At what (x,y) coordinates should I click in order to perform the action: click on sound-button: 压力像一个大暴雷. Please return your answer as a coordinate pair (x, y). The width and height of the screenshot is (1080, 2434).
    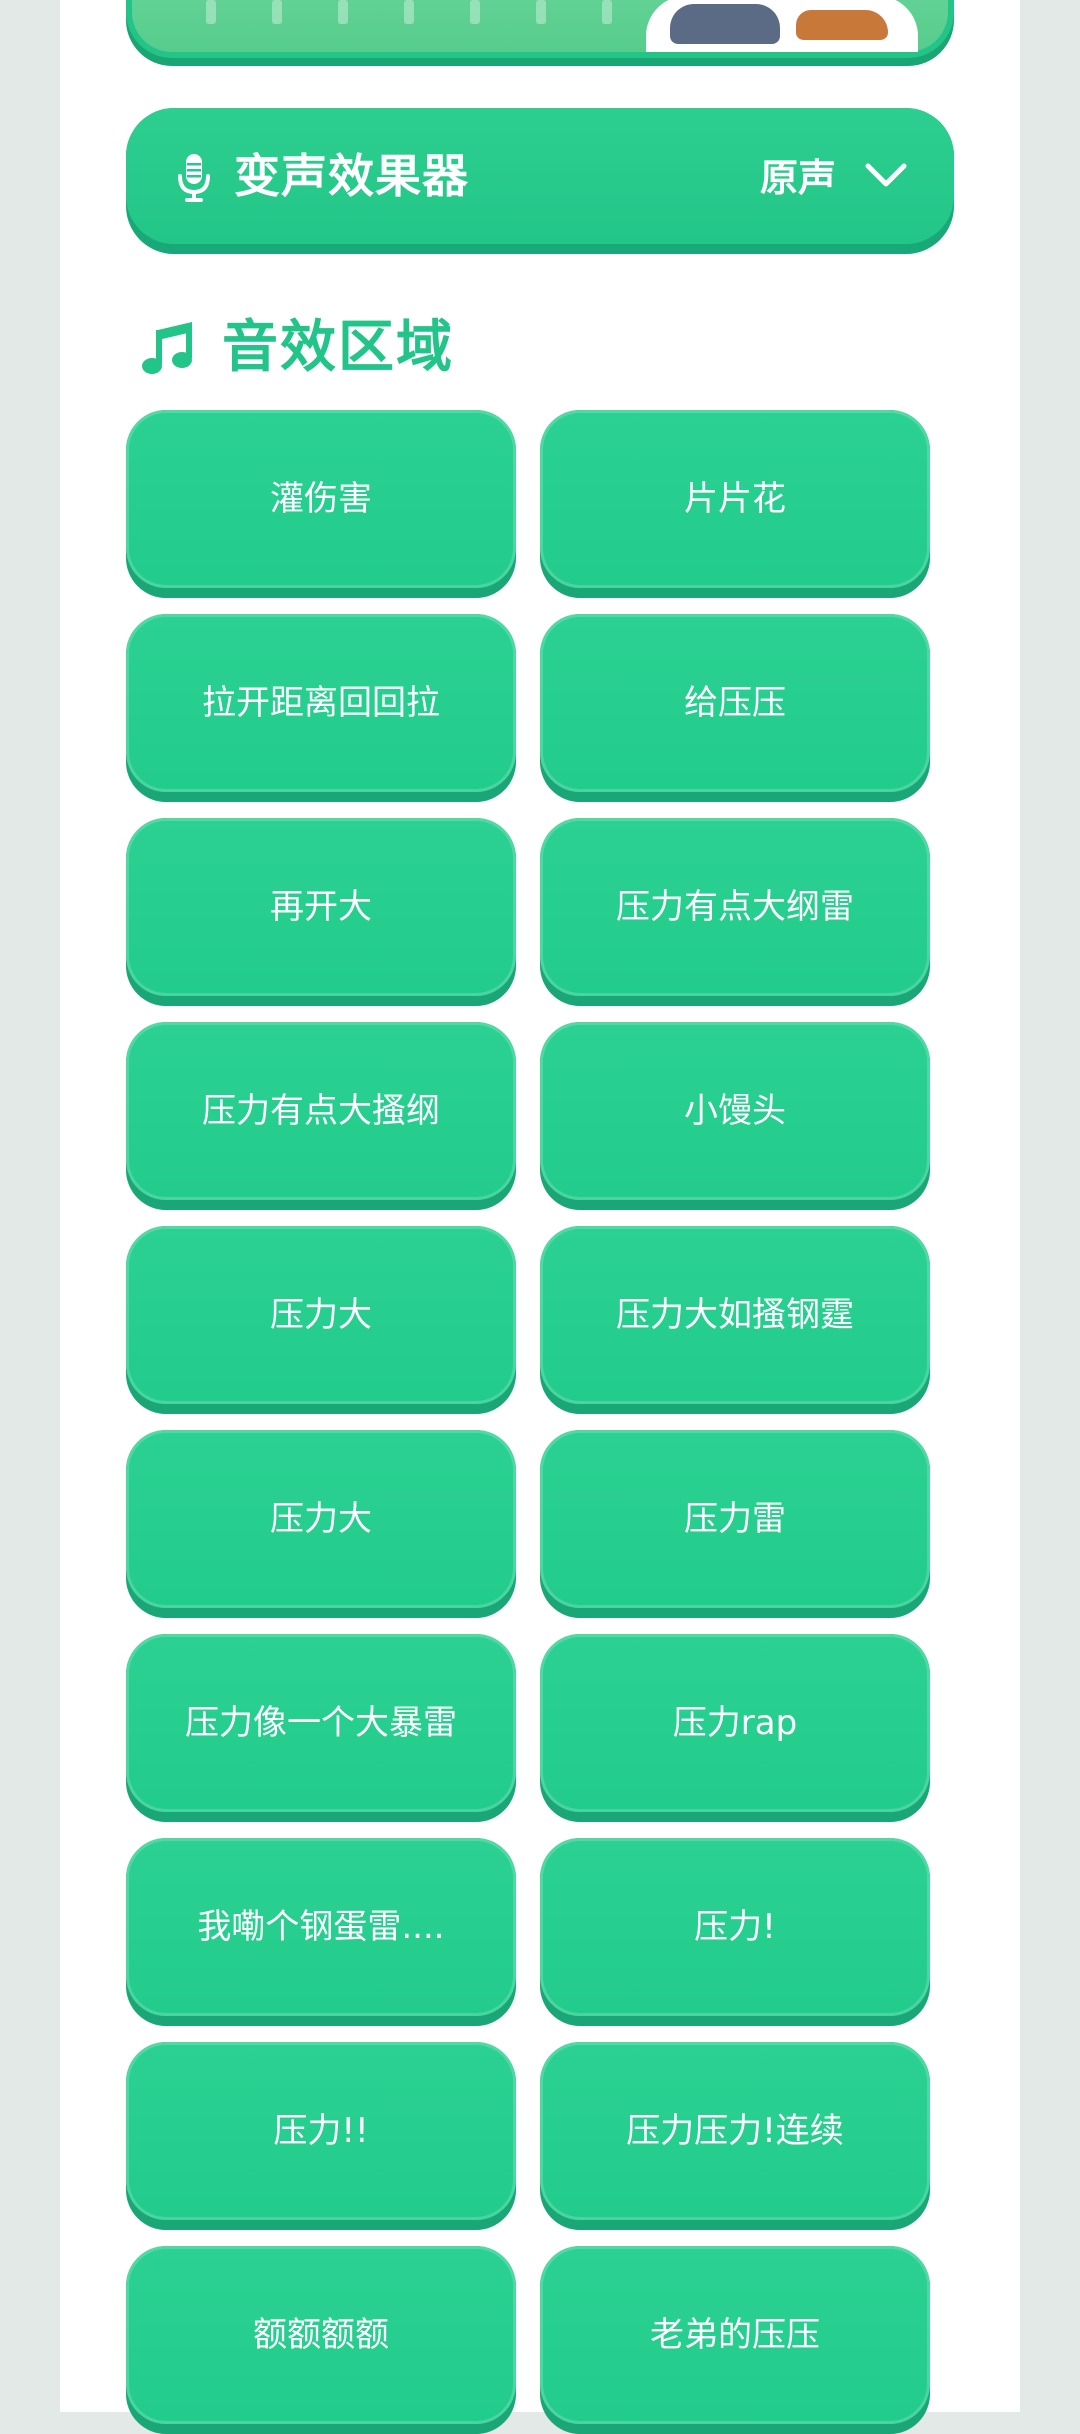
    Looking at the image, I should click on (321, 1728).